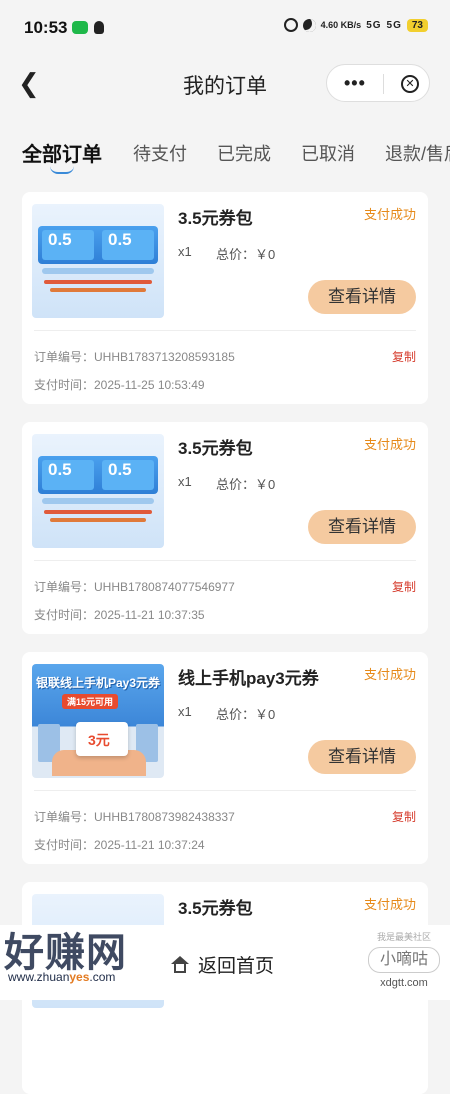 This screenshot has height=1094, width=450. What do you see at coordinates (80, 27) in the screenshot?
I see `wechat-icon` at bounding box center [80, 27].